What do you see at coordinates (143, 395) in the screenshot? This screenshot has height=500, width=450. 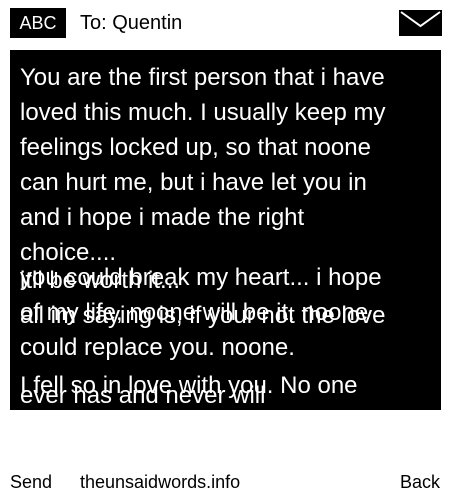 I see `message-text-block: ever has and never will` at bounding box center [143, 395].